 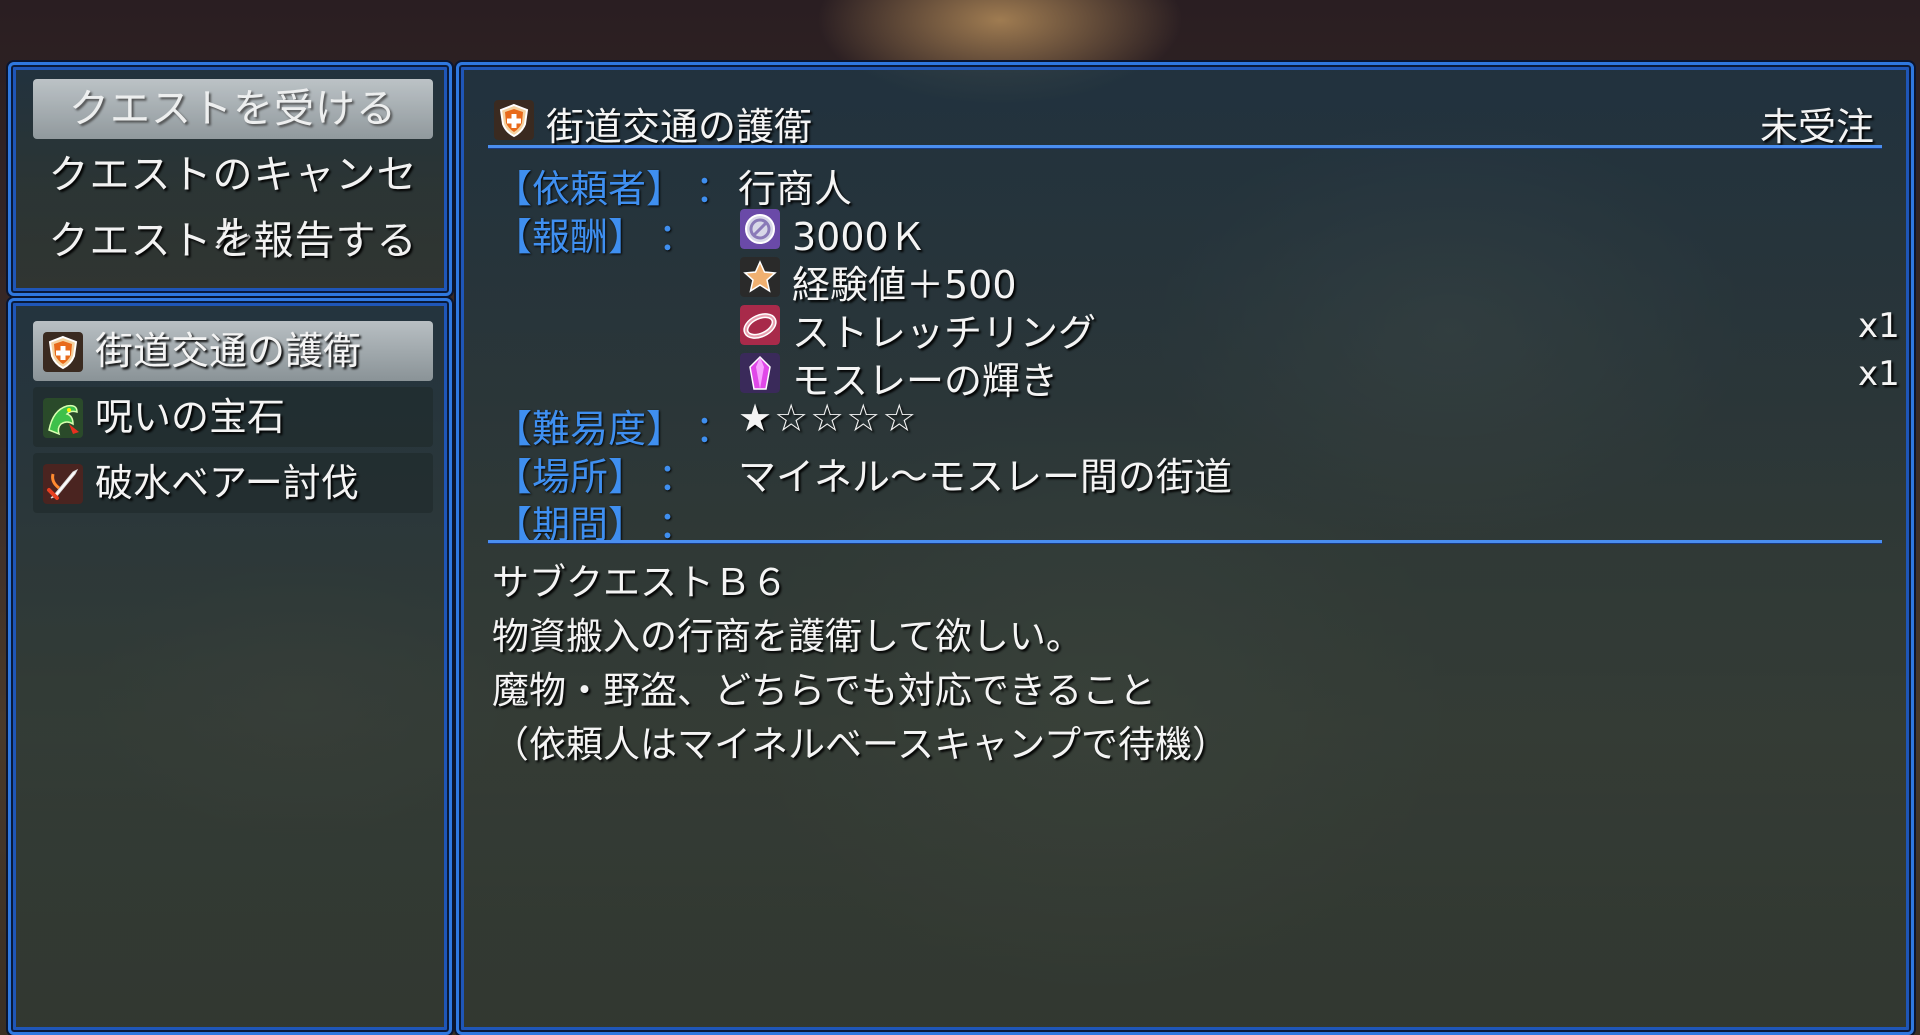 What do you see at coordinates (859, 237) in the screenshot?
I see `reward-item-text: 3000Ｋ` at bounding box center [859, 237].